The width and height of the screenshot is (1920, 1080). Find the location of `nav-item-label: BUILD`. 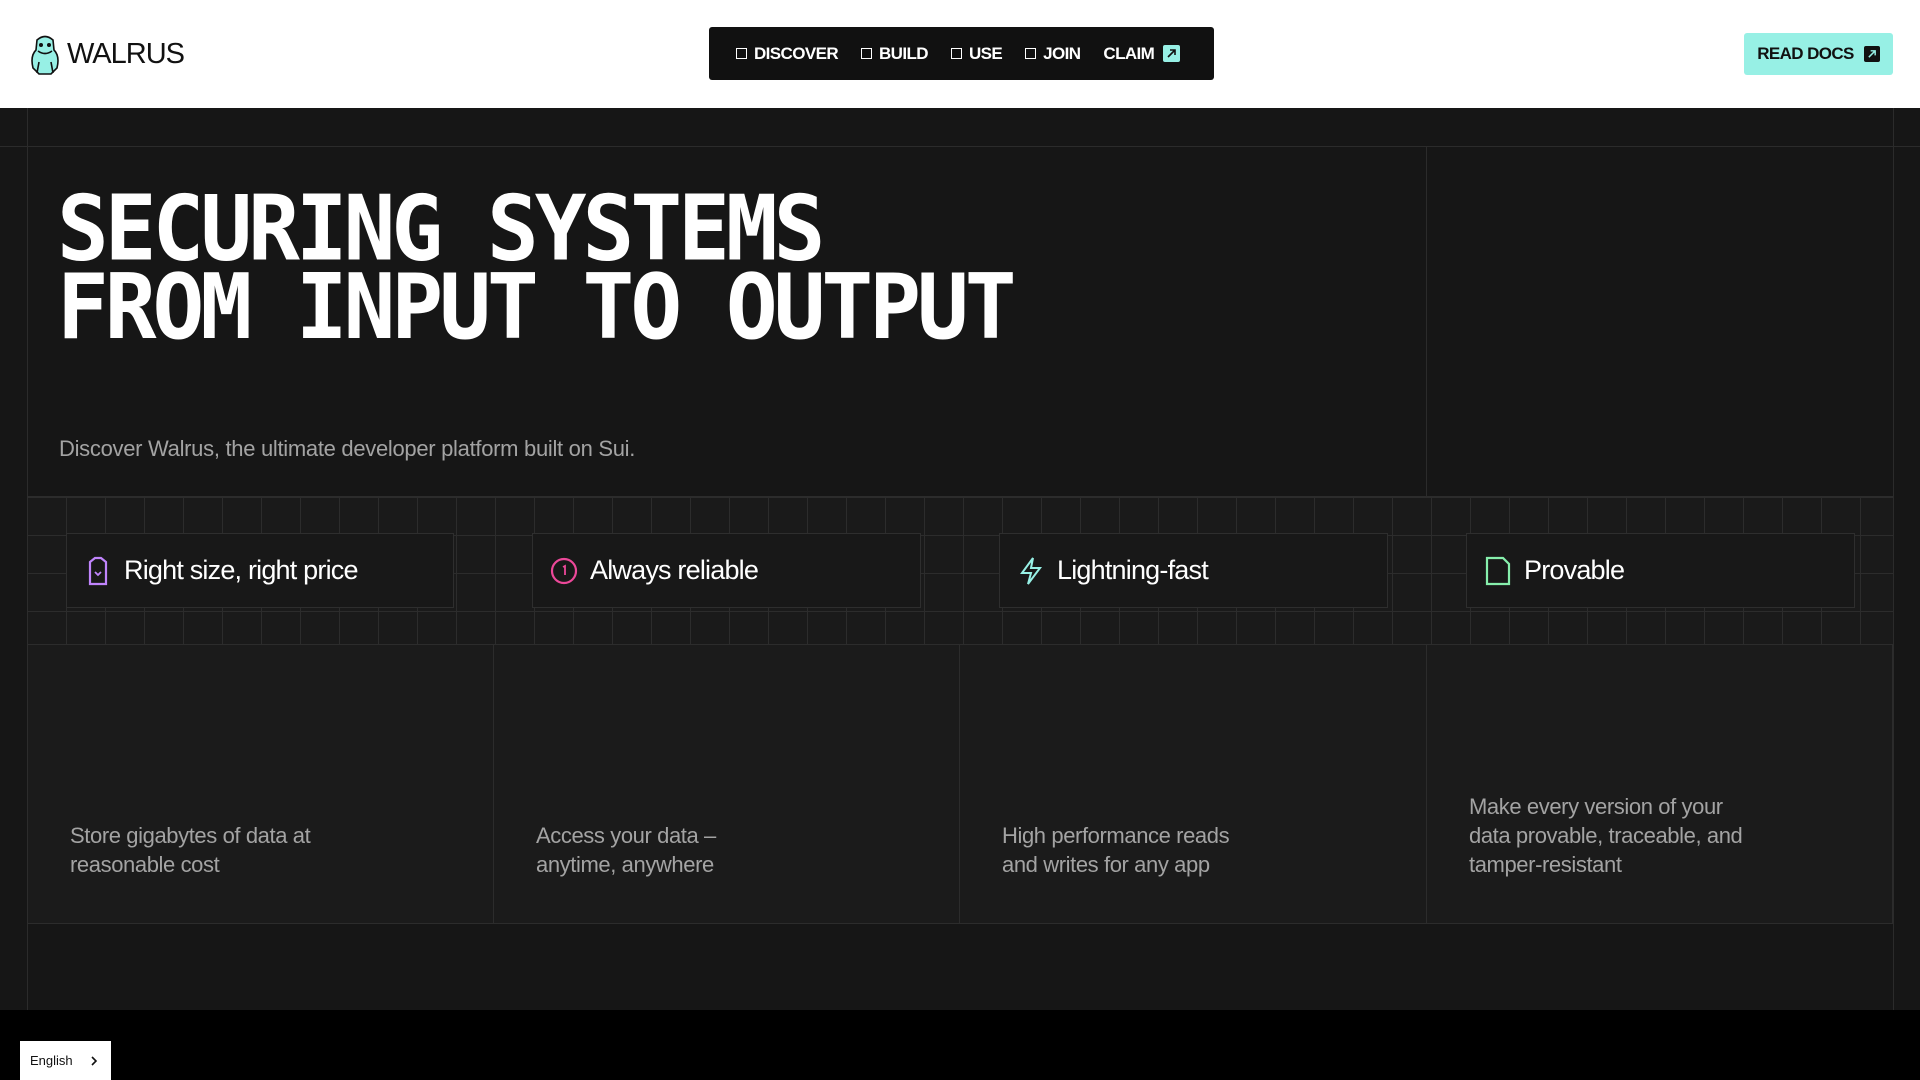

nav-item-label: BUILD is located at coordinates (904, 53).